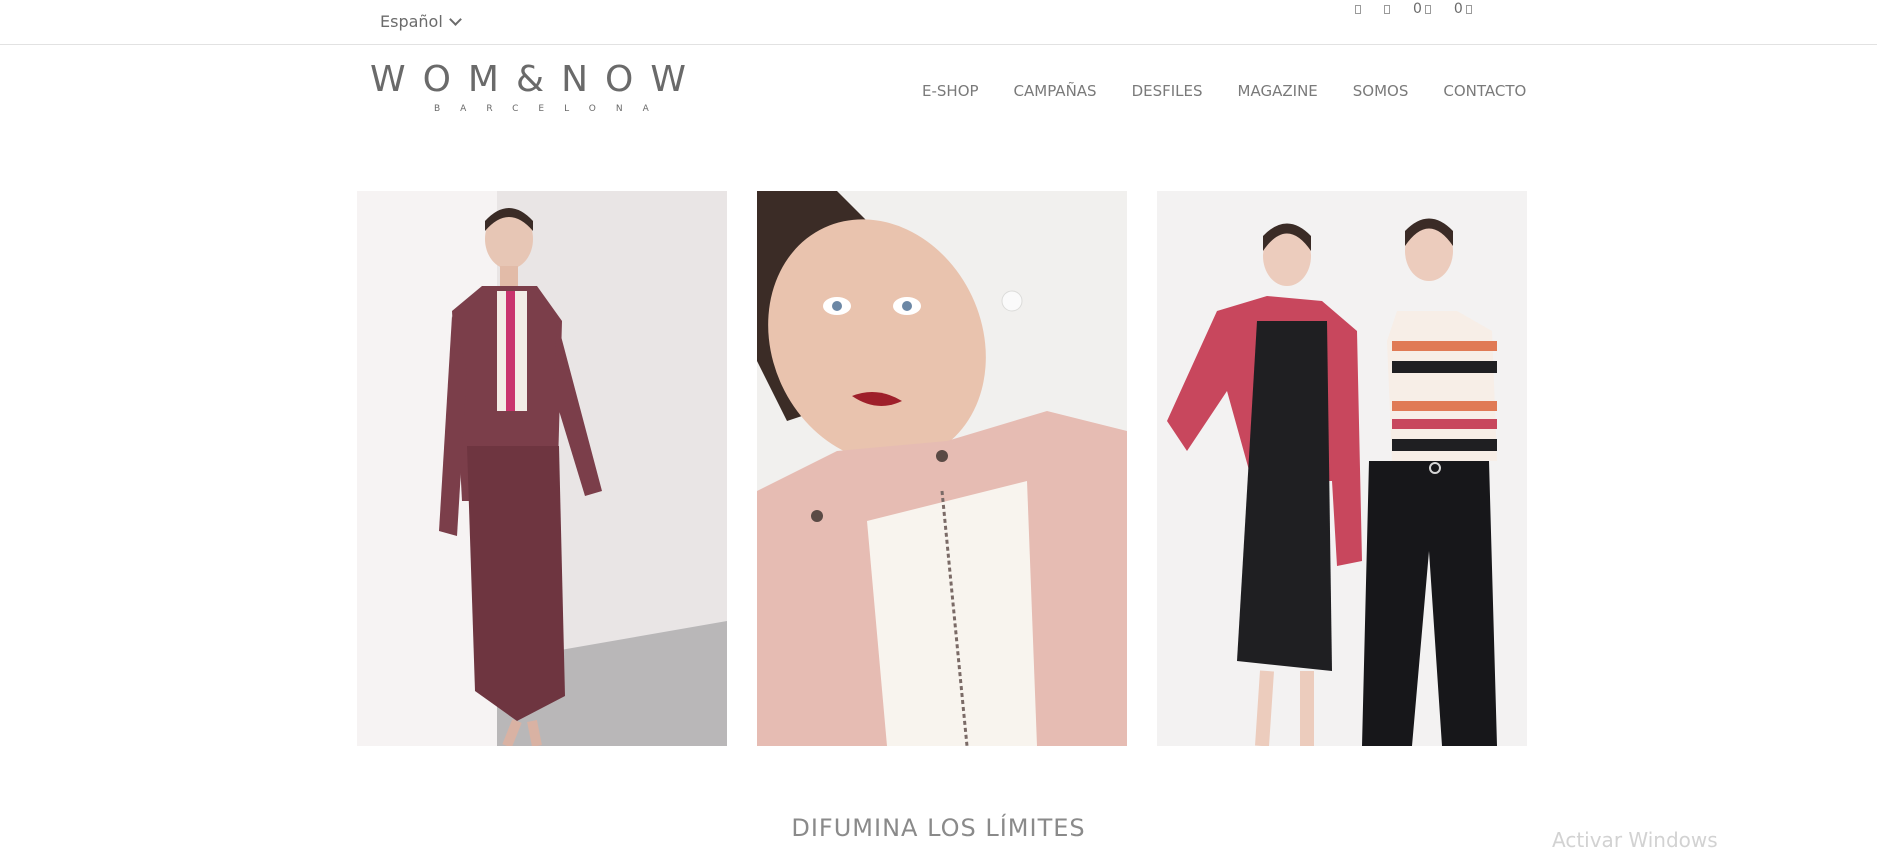  I want to click on nav-item-somos: SOMOS, so click(1381, 91).